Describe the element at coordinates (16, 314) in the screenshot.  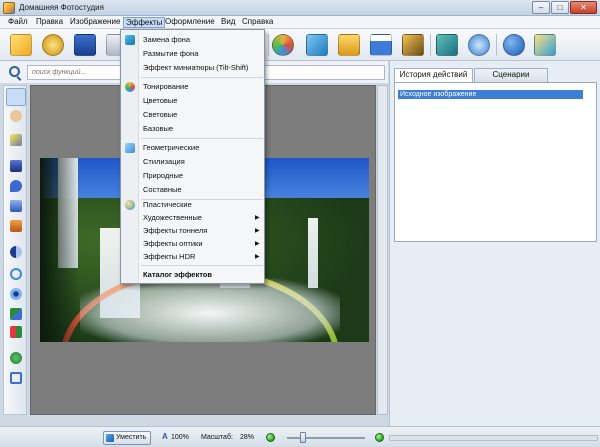
I see `layers-icon` at that location.